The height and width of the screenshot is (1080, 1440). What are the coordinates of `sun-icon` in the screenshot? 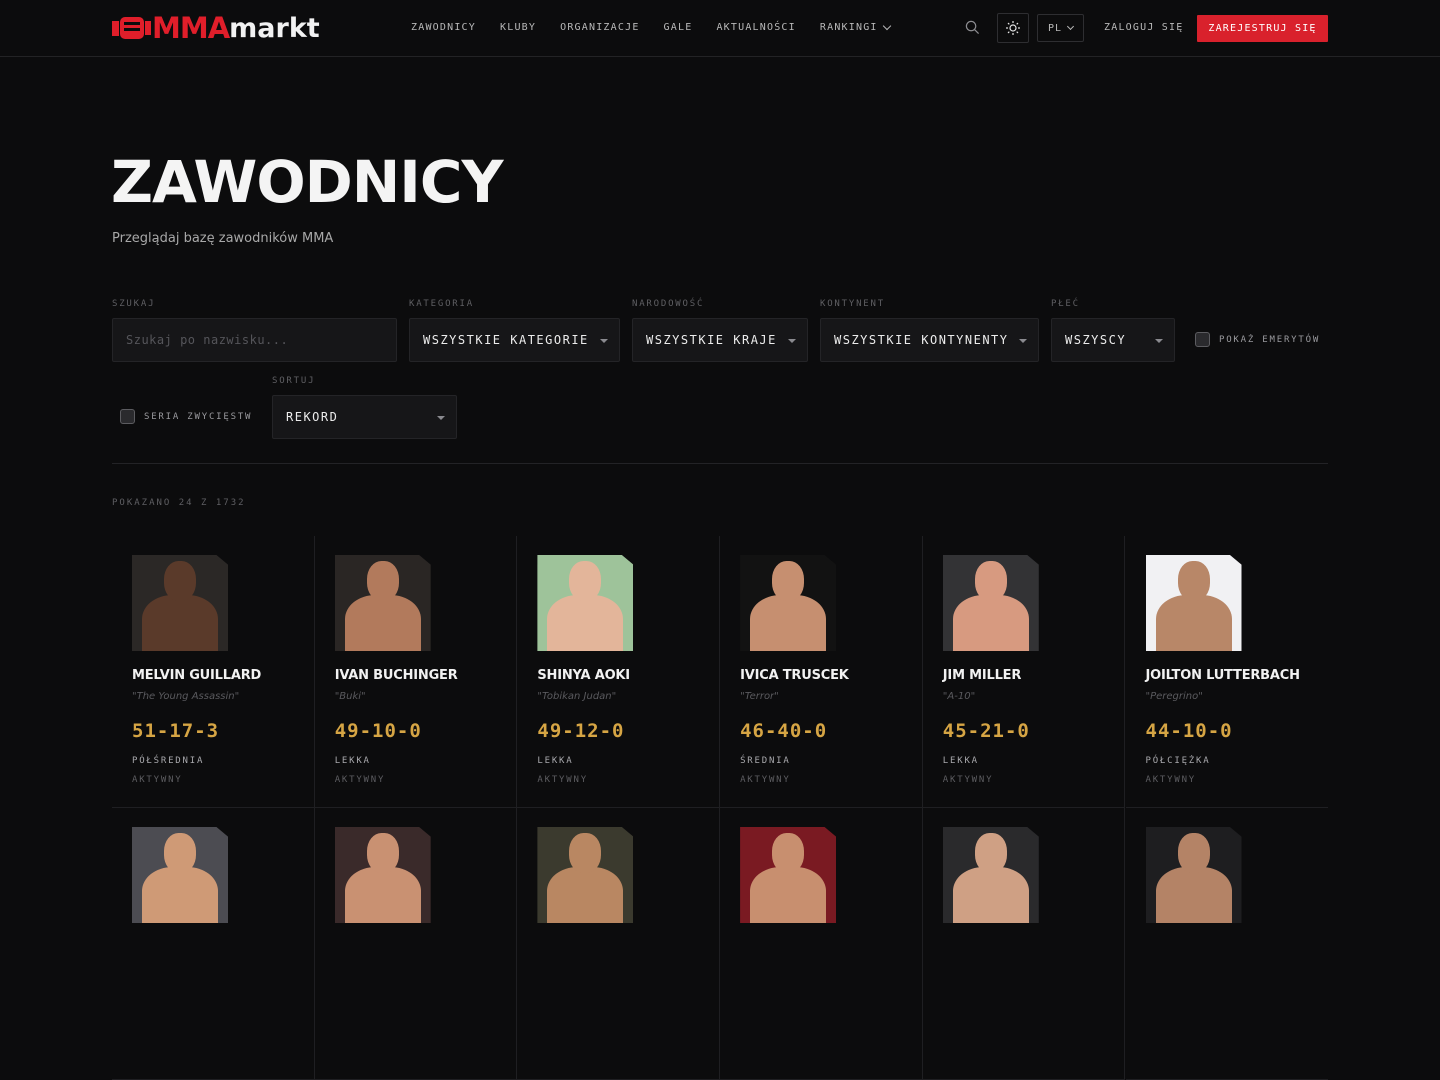 It's located at (1013, 28).